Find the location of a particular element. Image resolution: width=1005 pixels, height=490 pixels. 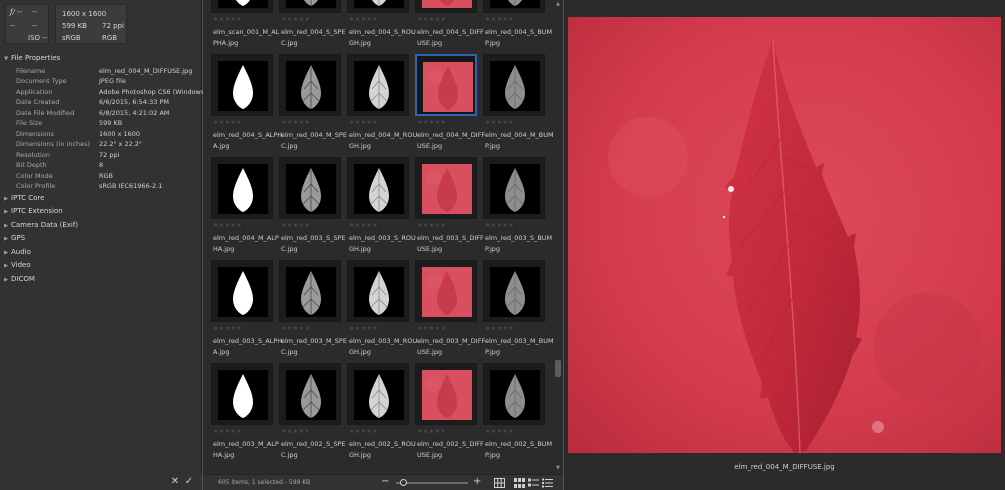

thumbnail-item: ★★★★★ elm_red_003_M_BUMP.jpg is located at coordinates (518, 312).